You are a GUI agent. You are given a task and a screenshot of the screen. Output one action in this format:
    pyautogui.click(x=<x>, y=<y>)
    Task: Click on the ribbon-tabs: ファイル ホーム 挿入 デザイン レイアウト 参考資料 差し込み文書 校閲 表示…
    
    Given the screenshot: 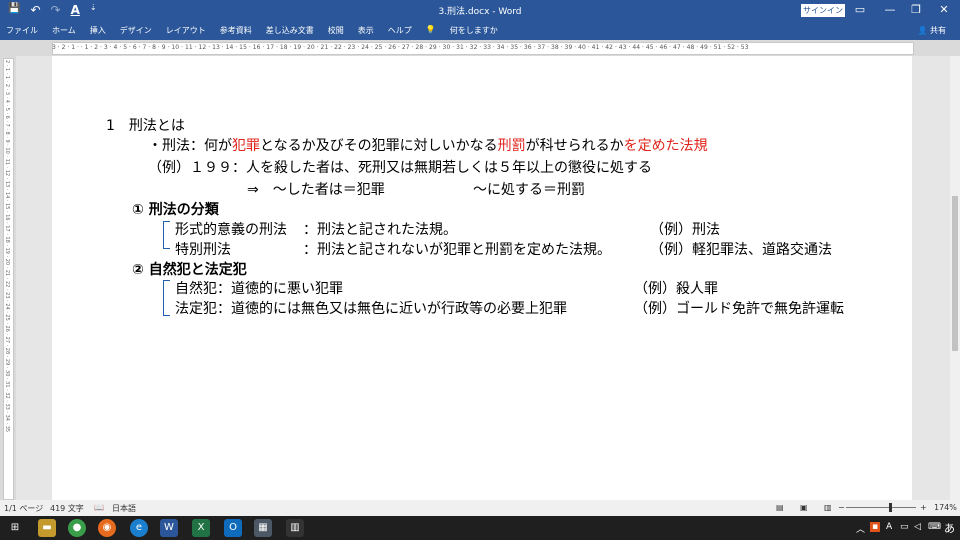 What is the action you would take?
    pyautogui.click(x=480, y=31)
    